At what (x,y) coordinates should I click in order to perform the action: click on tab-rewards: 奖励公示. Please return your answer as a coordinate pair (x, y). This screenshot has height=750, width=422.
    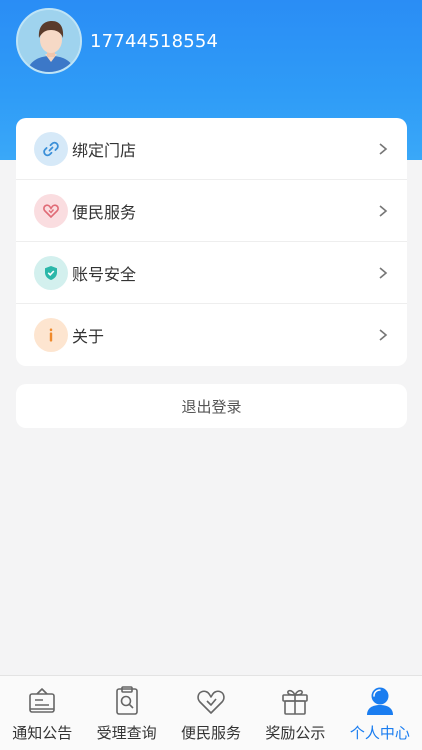
    Looking at the image, I should click on (295, 713).